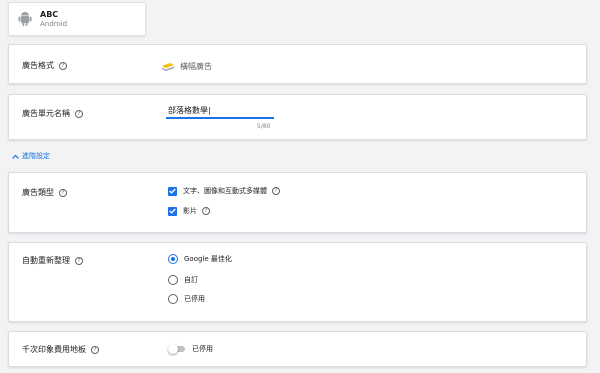 This screenshot has width=600, height=373. I want to click on radio-selected-icon, so click(173, 259).